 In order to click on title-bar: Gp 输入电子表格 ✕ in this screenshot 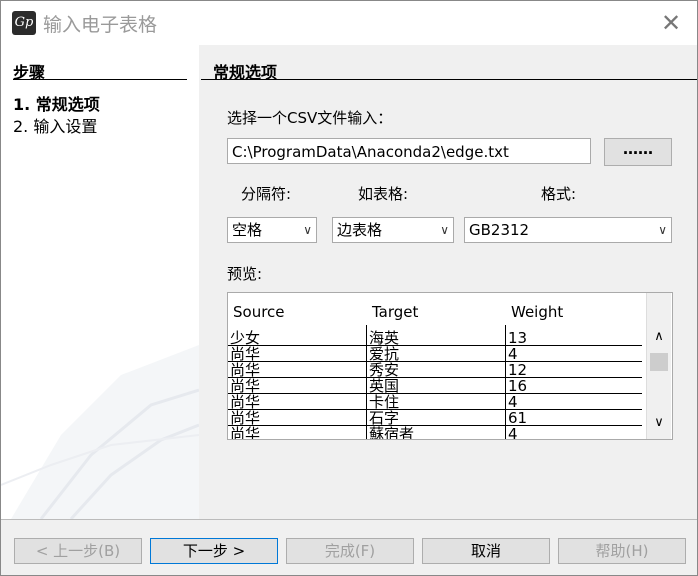, I will do `click(349, 23)`.